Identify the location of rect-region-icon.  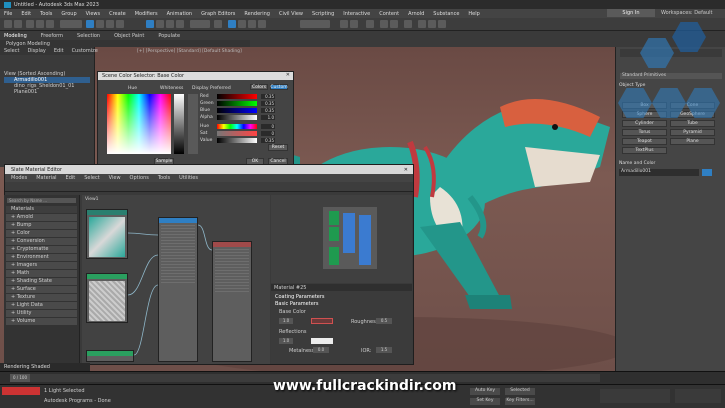
(110, 24).